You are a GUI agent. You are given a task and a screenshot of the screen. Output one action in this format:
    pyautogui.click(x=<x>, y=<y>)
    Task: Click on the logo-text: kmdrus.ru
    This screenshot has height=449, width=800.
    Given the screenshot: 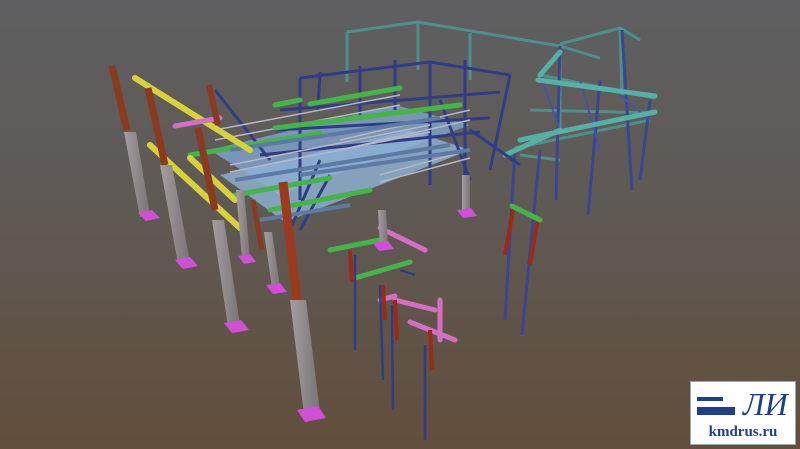 What is the action you would take?
    pyautogui.click(x=743, y=432)
    